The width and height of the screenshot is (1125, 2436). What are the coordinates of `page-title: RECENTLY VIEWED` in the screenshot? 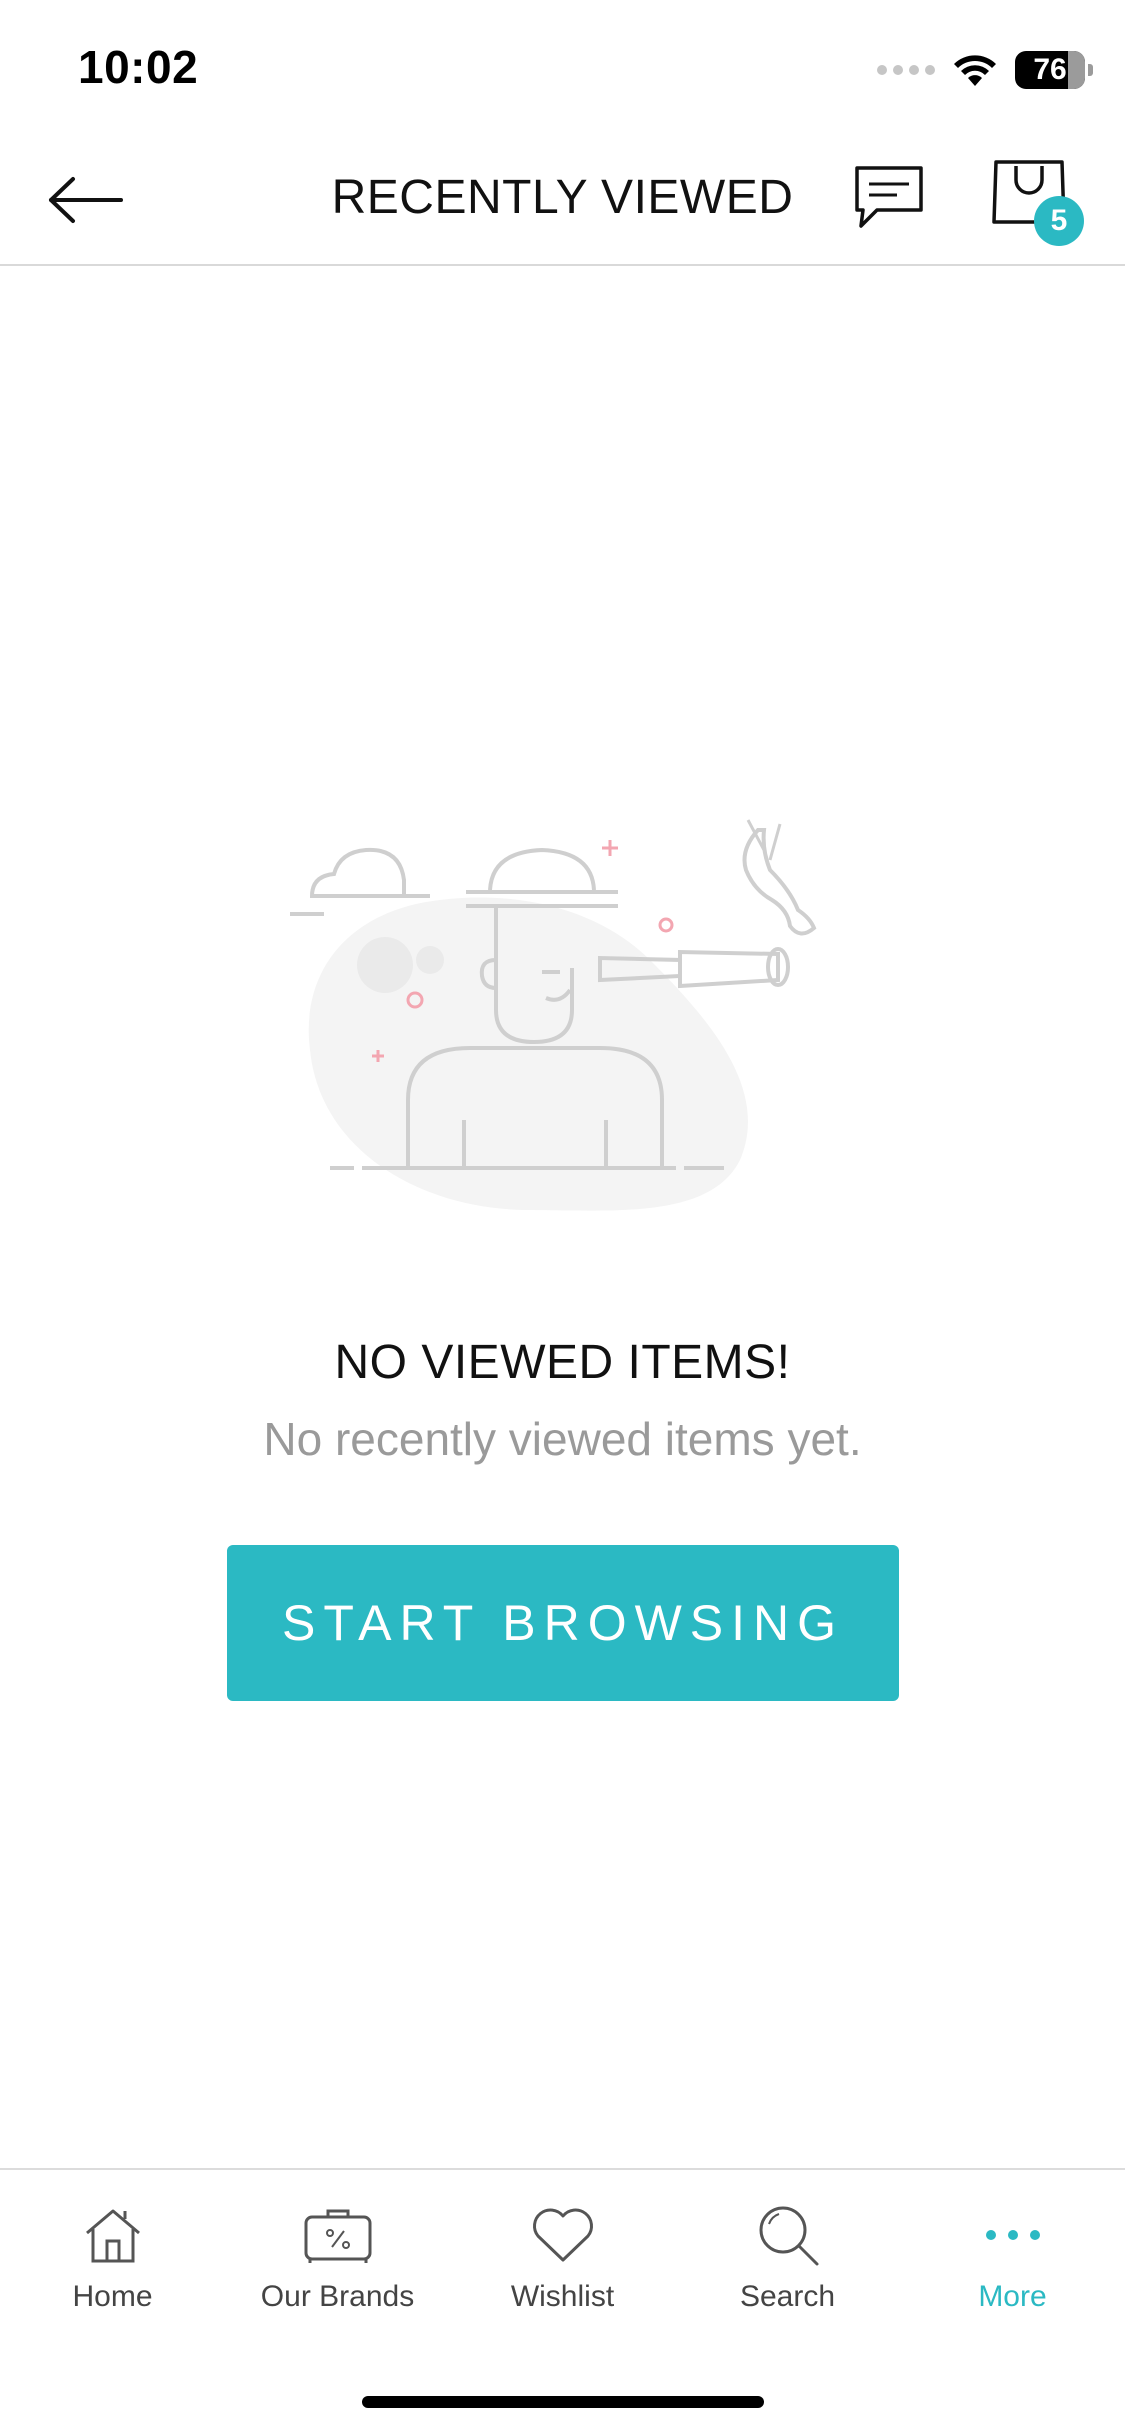 It's located at (562, 197).